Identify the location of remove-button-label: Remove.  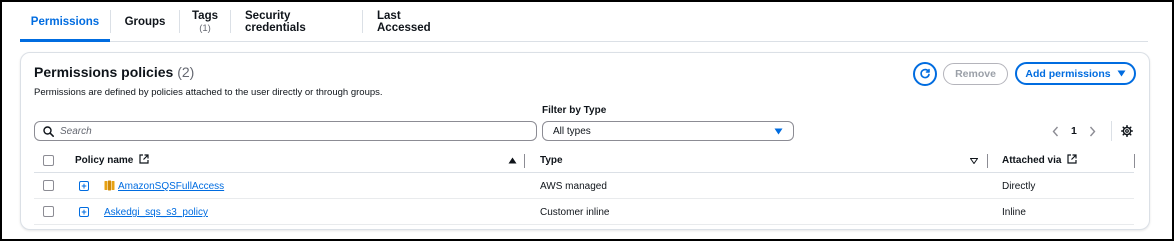
(975, 74).